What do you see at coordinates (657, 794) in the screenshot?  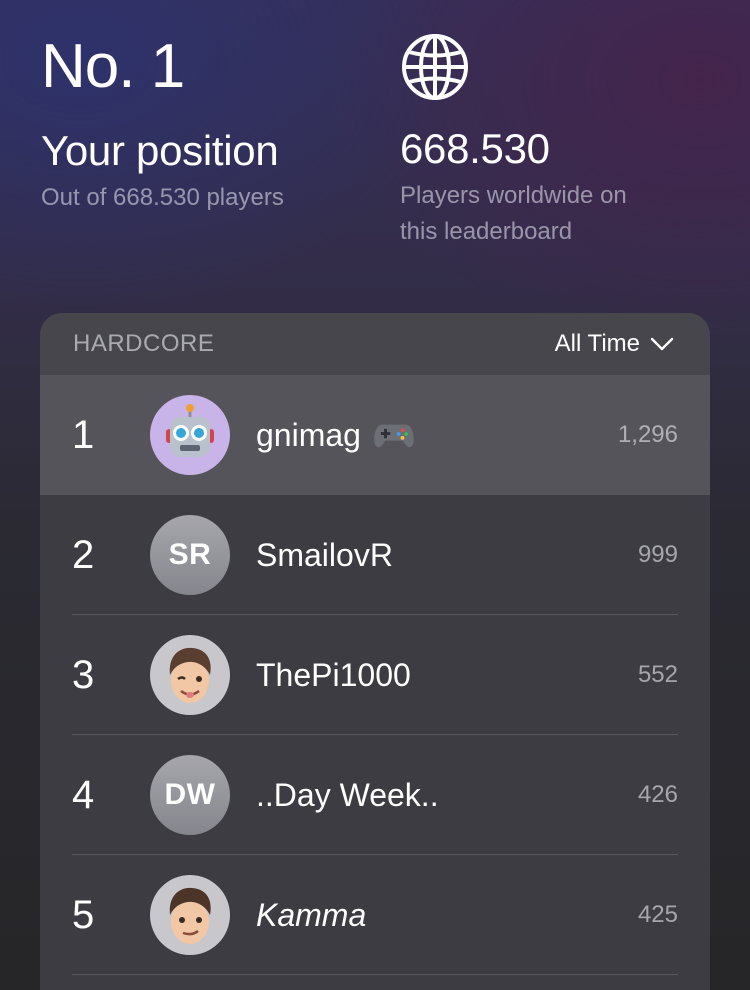 I see `row-score: 426` at bounding box center [657, 794].